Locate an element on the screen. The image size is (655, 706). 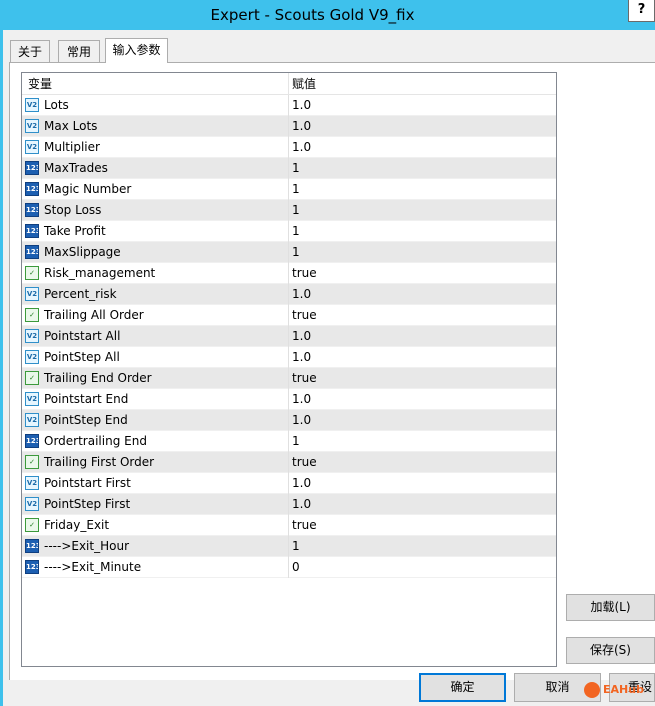
table-row: 123 Take Profit 1 is located at coordinates (289, 231).